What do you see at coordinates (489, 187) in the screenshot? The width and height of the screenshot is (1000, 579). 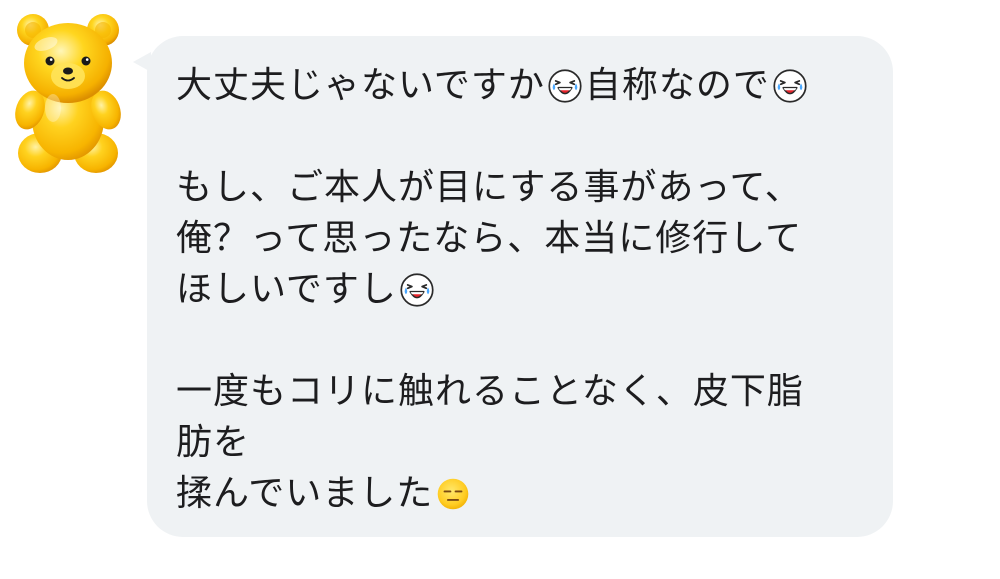 I see `message-text-segment: もし、ご本人が目にする事があって、` at bounding box center [489, 187].